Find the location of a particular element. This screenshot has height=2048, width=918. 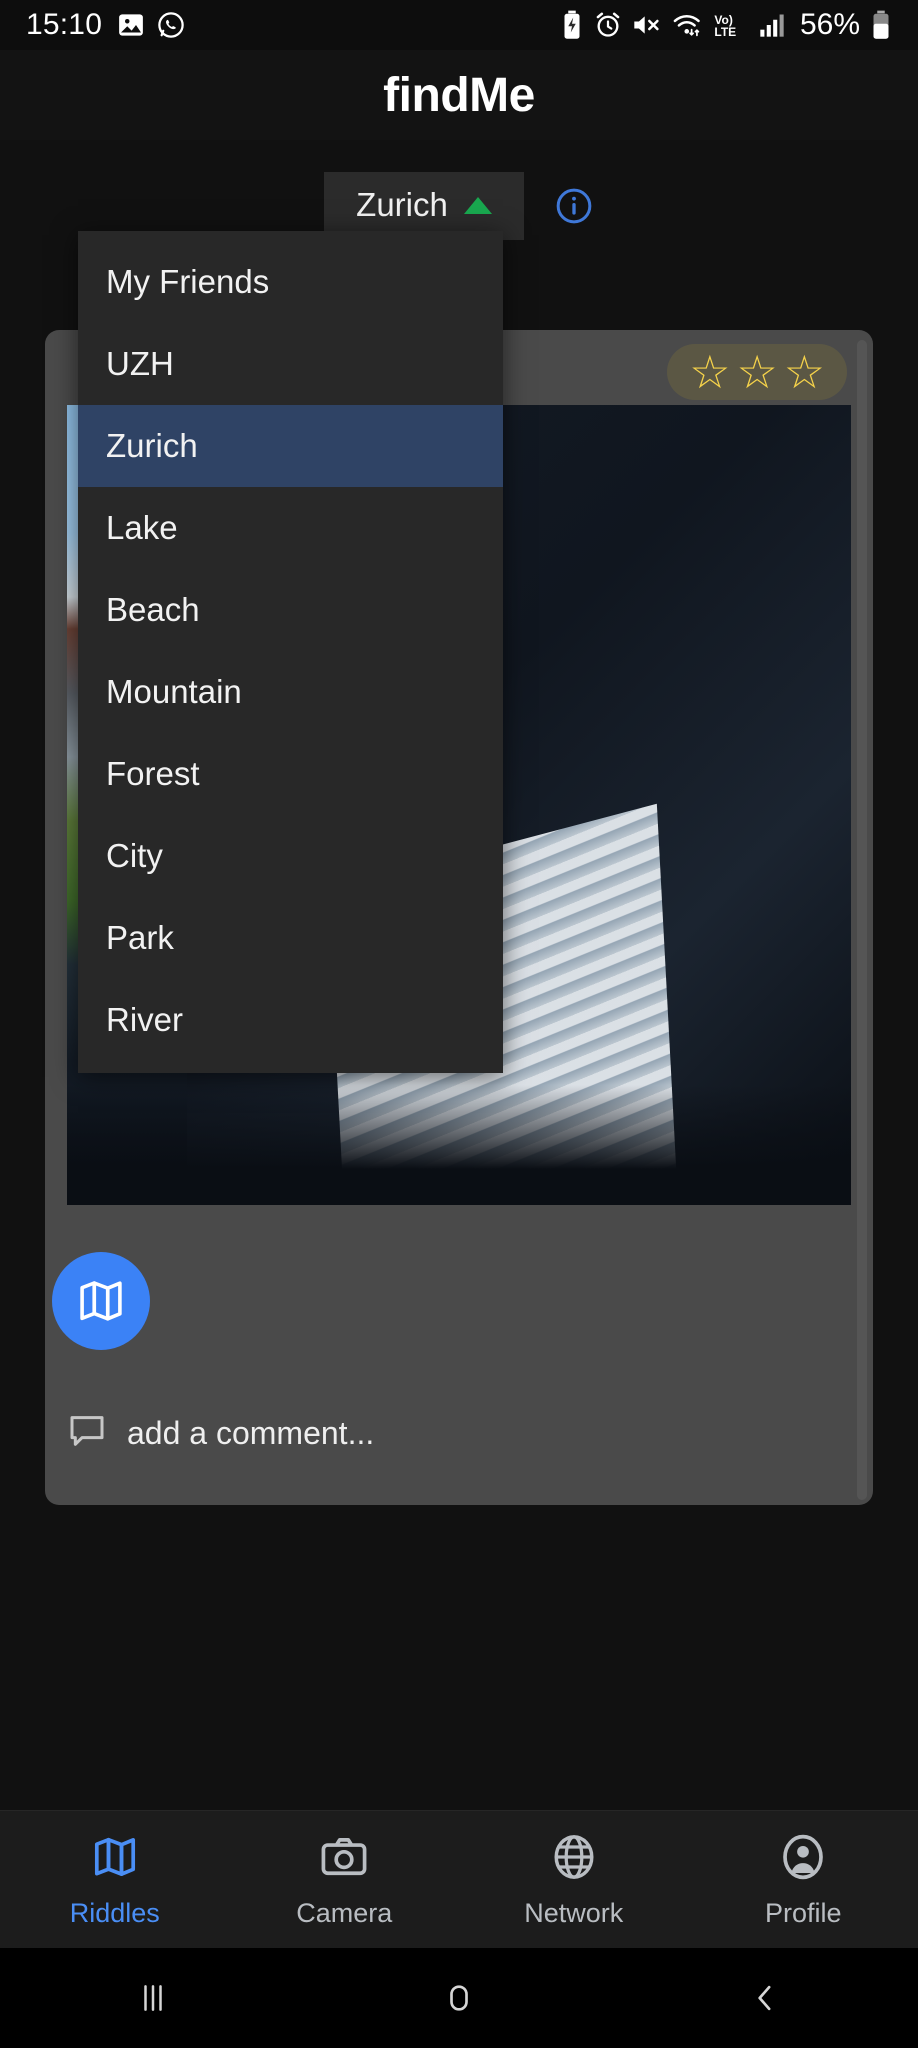

dropdown-option-label: Mountain is located at coordinates (174, 691).